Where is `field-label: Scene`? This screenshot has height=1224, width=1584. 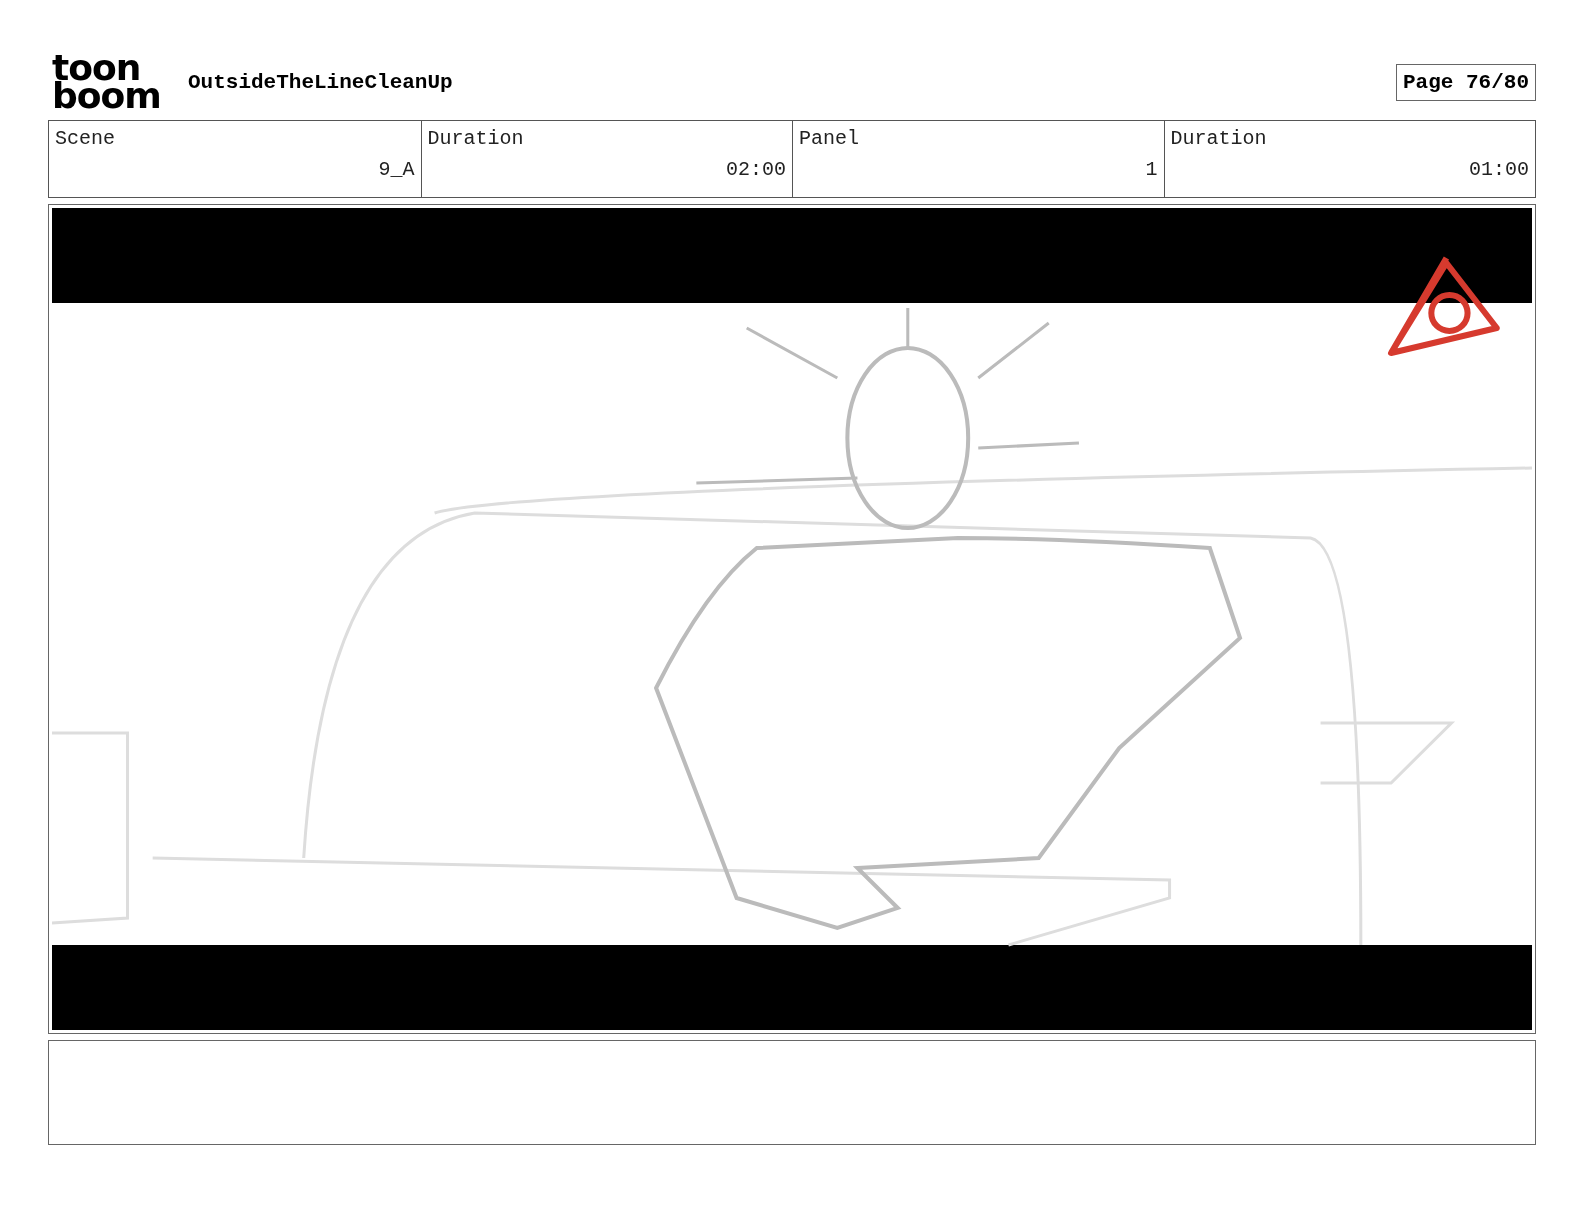
field-label: Scene is located at coordinates (85, 138).